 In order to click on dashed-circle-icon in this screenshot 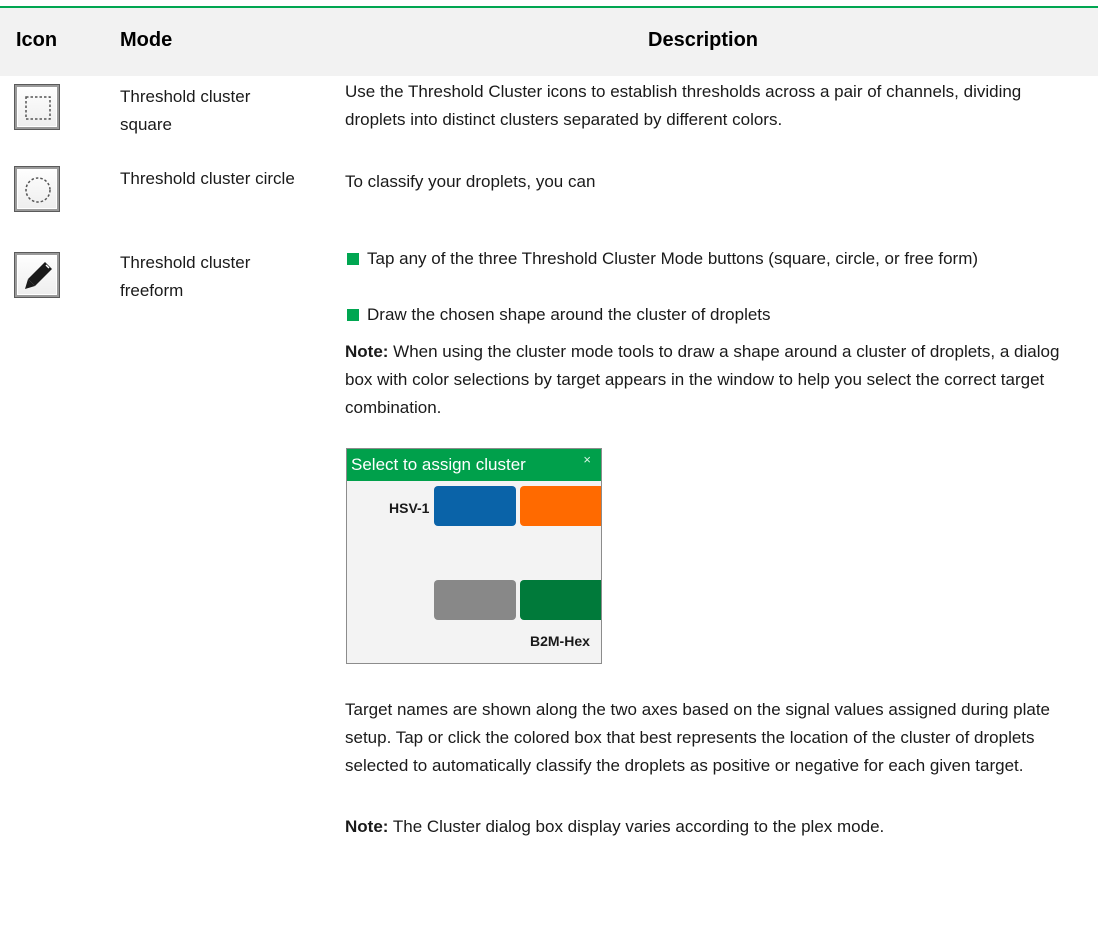, I will do `click(38, 190)`.